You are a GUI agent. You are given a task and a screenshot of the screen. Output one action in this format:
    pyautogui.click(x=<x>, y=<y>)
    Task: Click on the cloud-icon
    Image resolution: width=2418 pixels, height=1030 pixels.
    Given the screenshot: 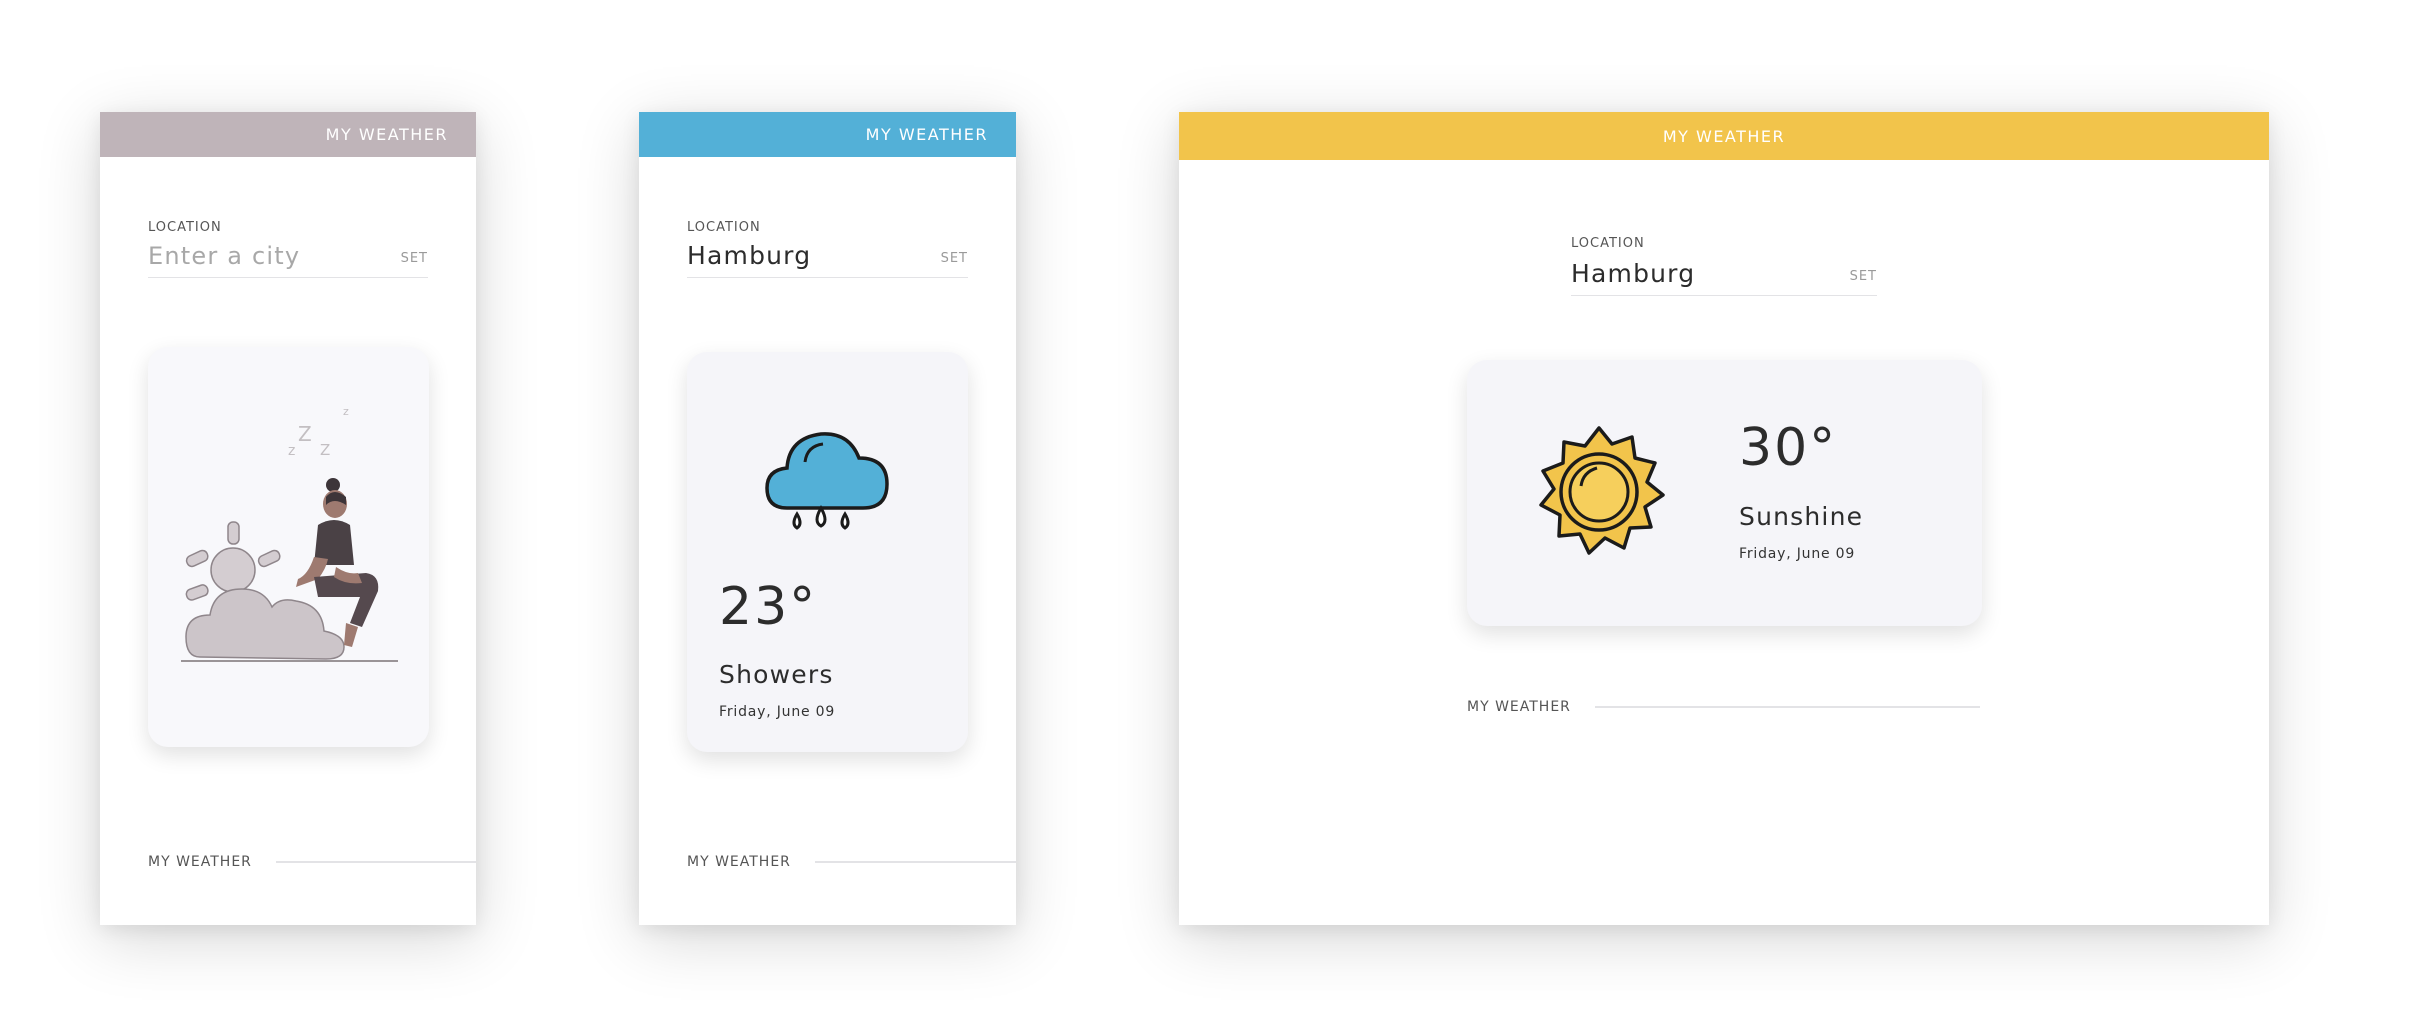 What is the action you would take?
    pyautogui.click(x=265, y=624)
    